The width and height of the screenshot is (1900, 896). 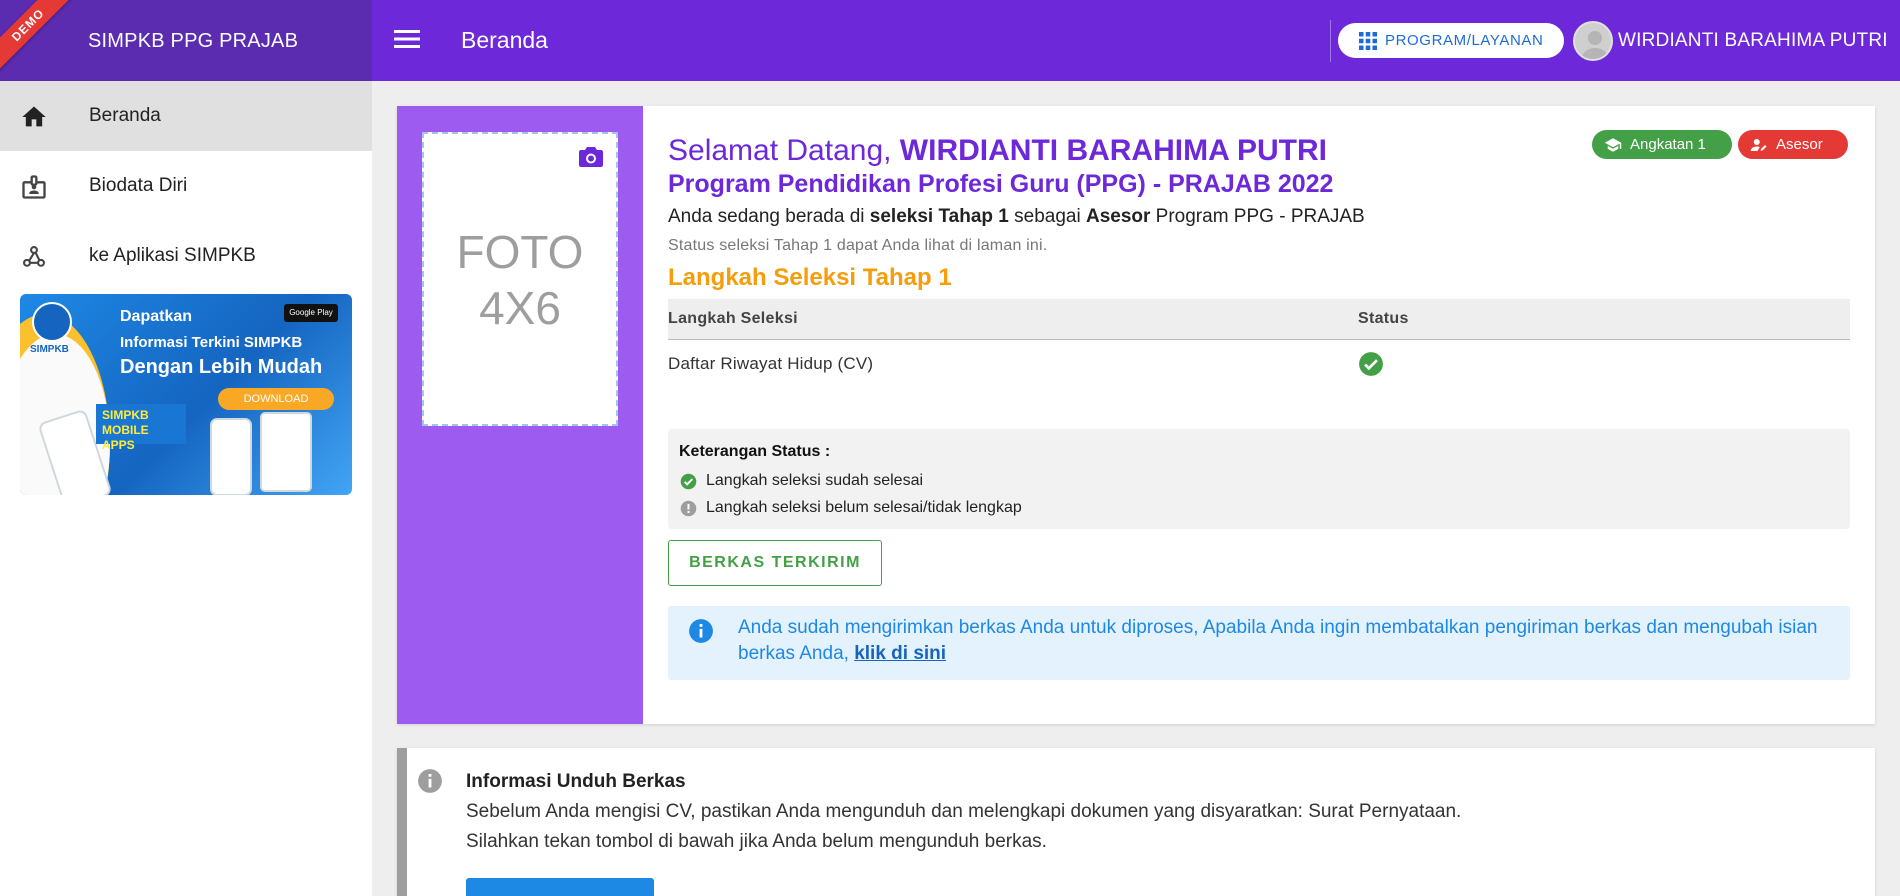 What do you see at coordinates (221, 367) in the screenshot?
I see `banner-line3: Dengan Lebih Mudah` at bounding box center [221, 367].